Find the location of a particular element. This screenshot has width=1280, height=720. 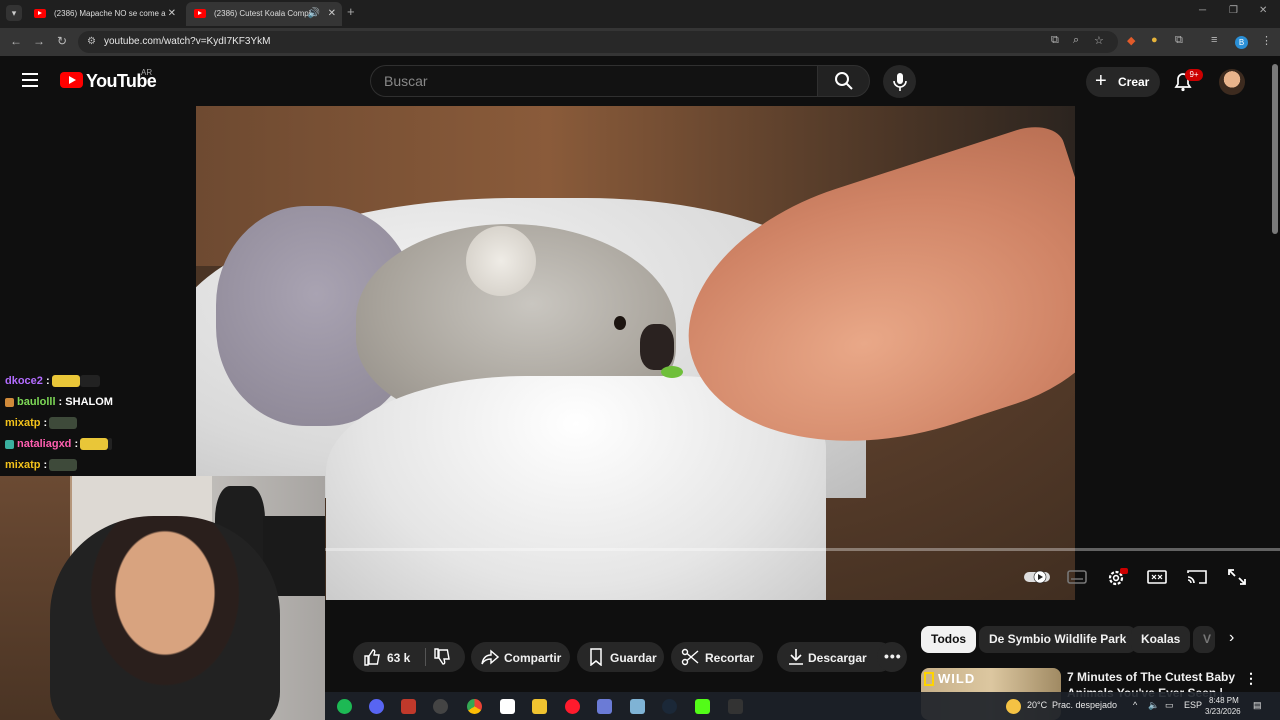

epic-games-icon is located at coordinates (735, 706).